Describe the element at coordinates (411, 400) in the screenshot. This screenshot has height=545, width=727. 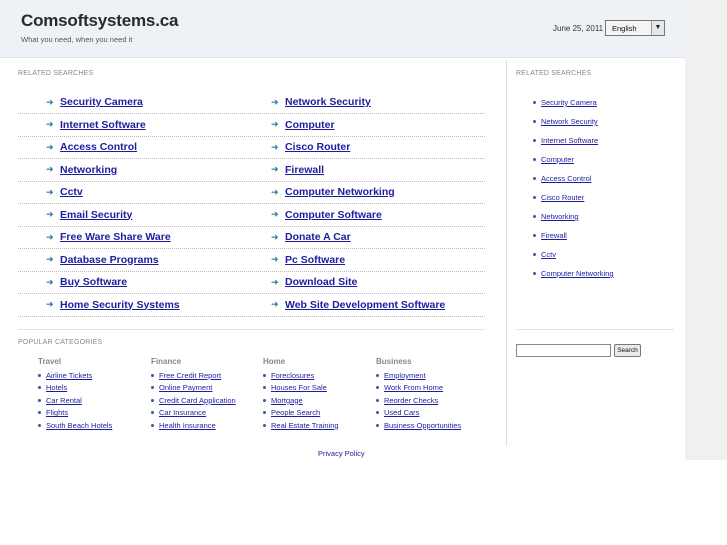
I see `category-link: Reorder Checks` at that location.